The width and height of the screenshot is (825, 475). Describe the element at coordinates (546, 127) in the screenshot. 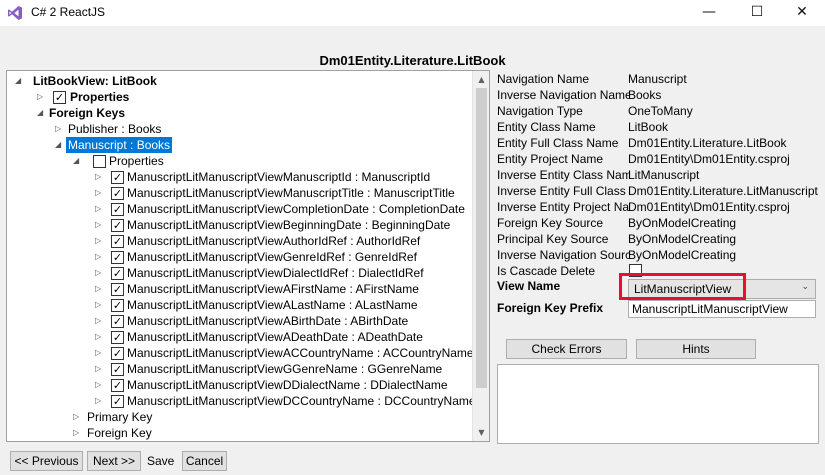

I see `property-label: Entity Class Name` at that location.